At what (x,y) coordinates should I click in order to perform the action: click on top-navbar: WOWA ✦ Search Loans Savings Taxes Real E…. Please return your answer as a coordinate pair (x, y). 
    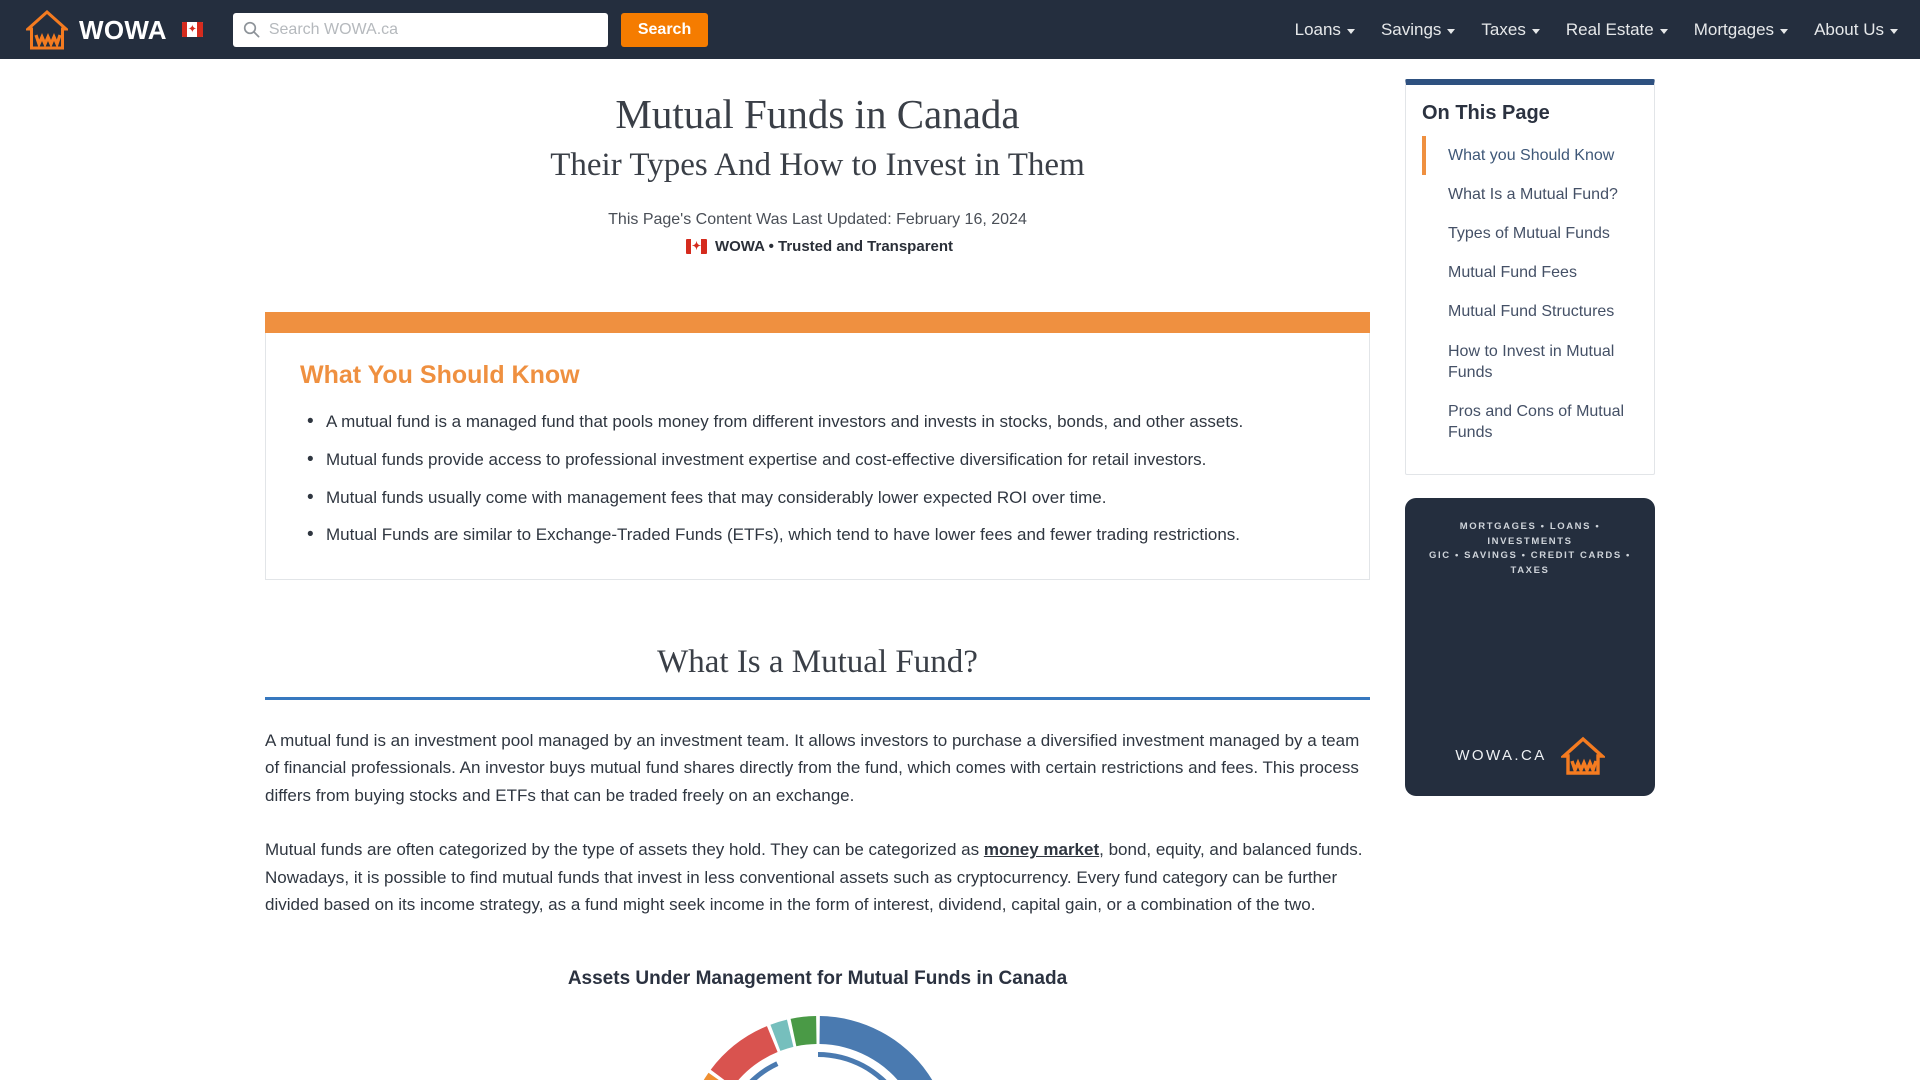
    Looking at the image, I should click on (960, 29).